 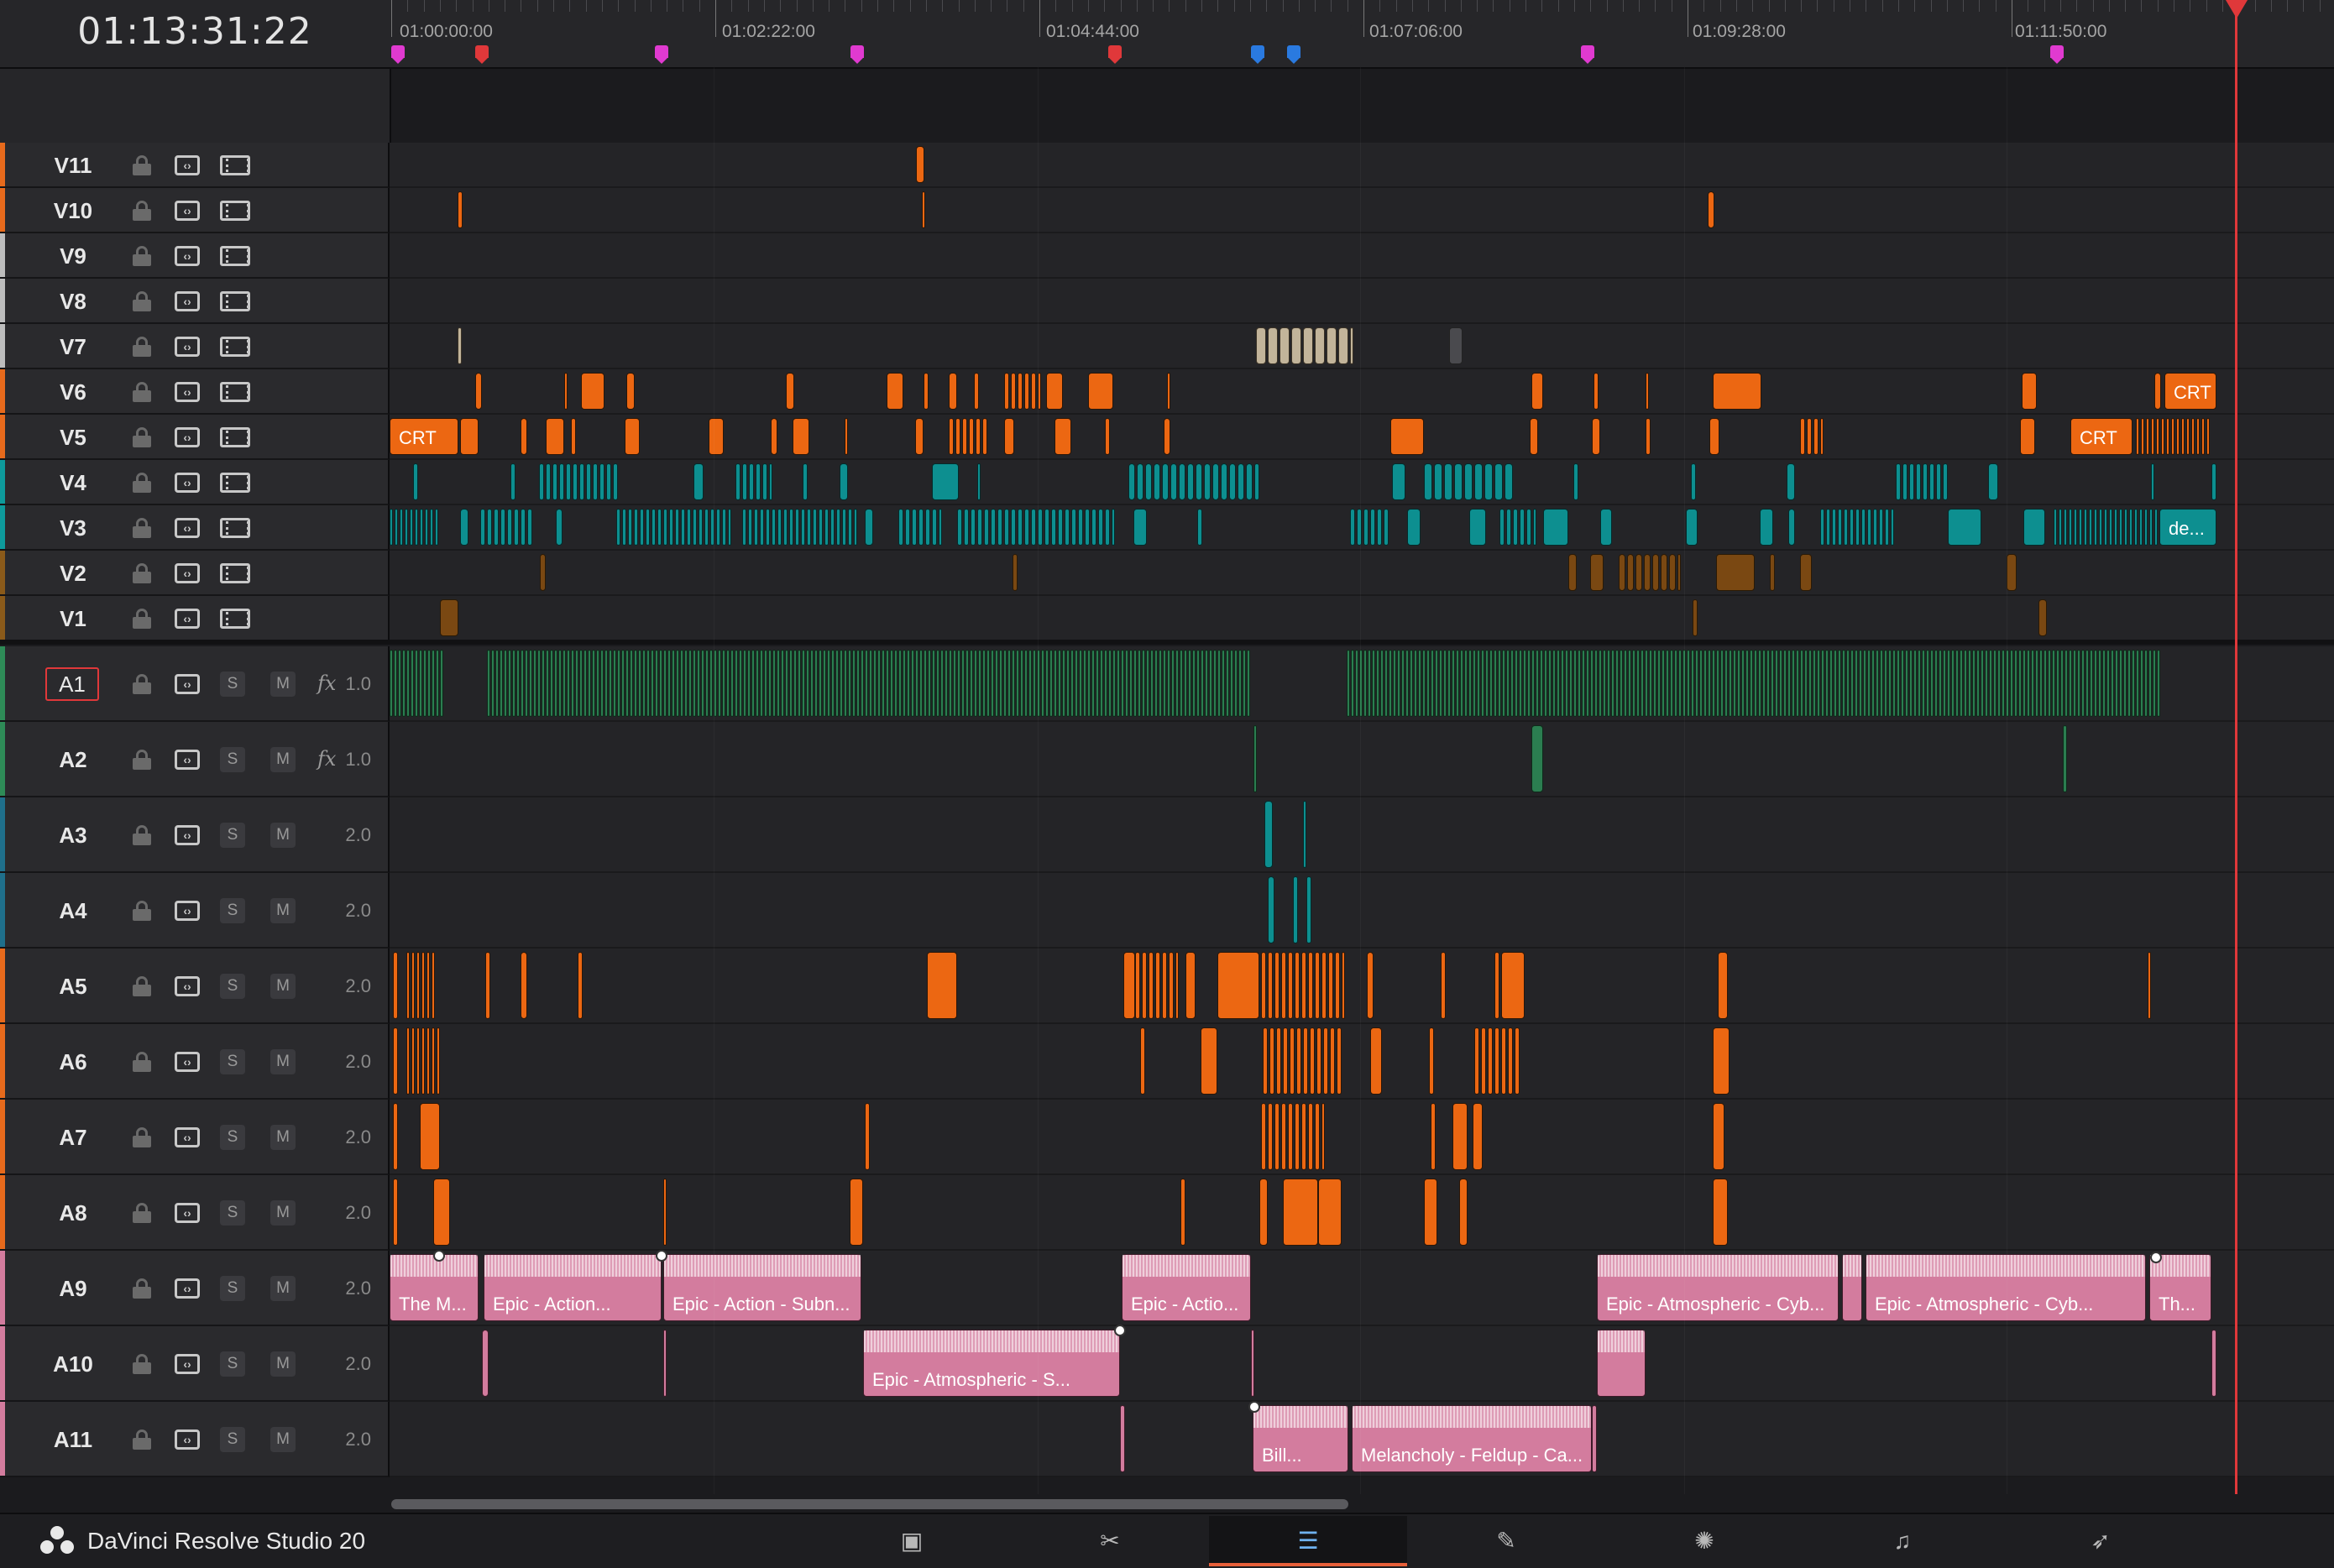 I want to click on playhead-line, so click(x=2236, y=747).